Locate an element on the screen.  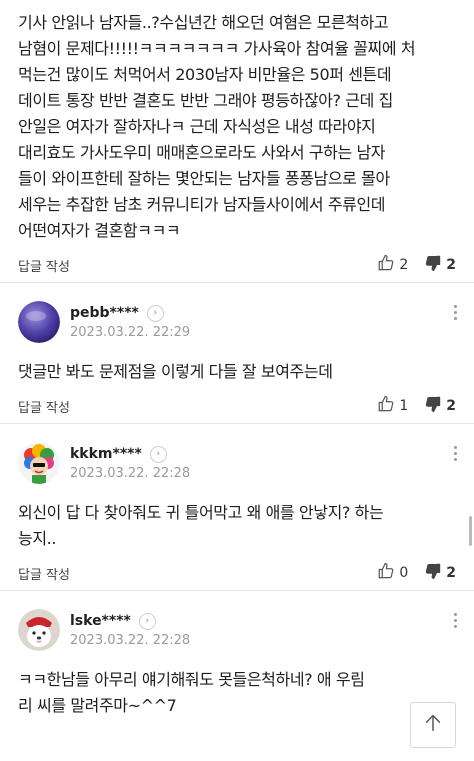
comment-meta: pebb**** › 2023.03.22. 22:29 is located at coordinates (130, 322).